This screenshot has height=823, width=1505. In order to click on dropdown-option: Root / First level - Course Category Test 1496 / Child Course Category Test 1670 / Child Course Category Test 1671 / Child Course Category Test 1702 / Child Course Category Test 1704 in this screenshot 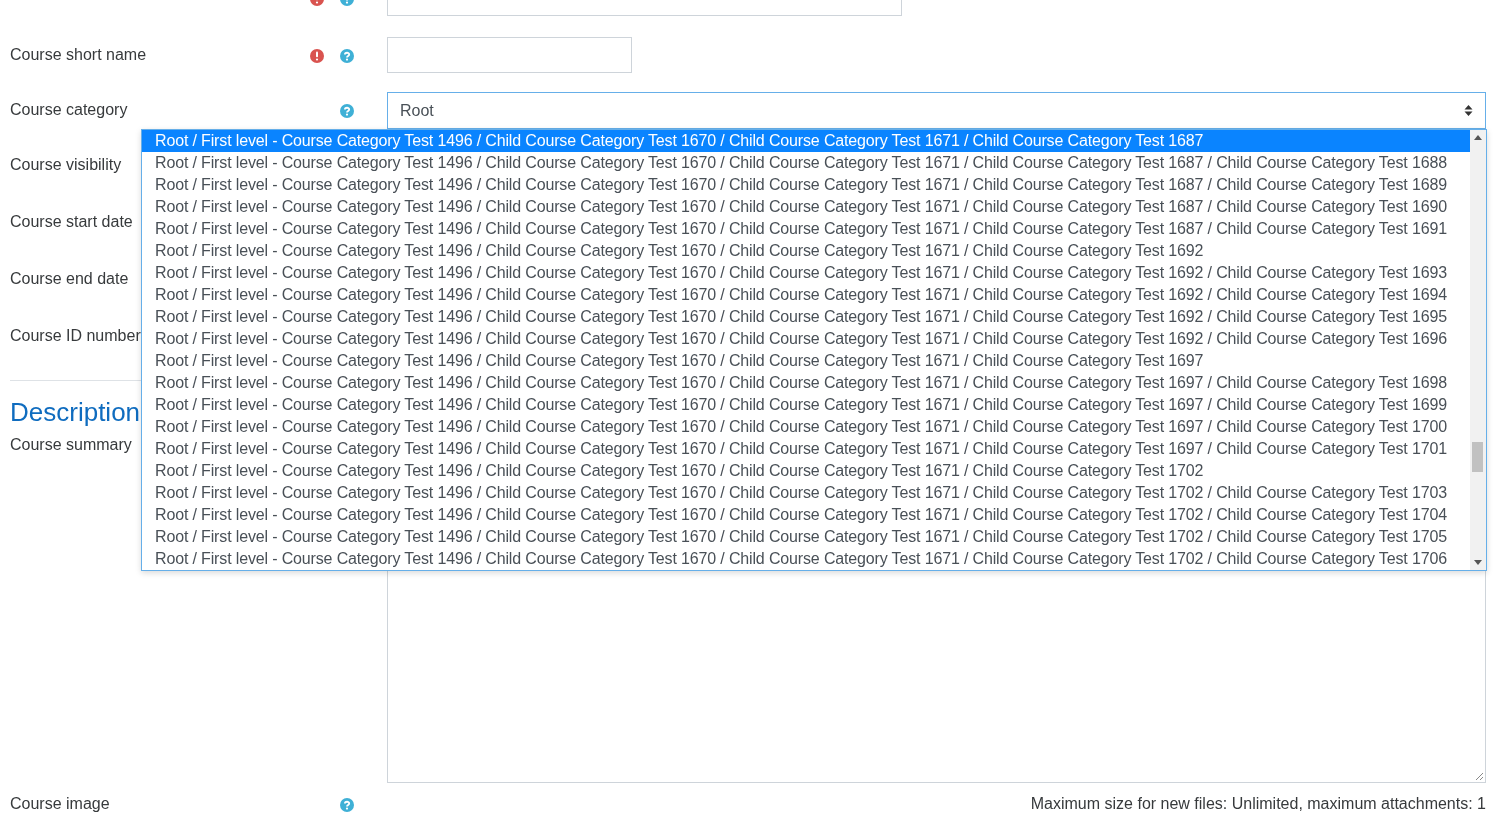, I will do `click(806, 515)`.